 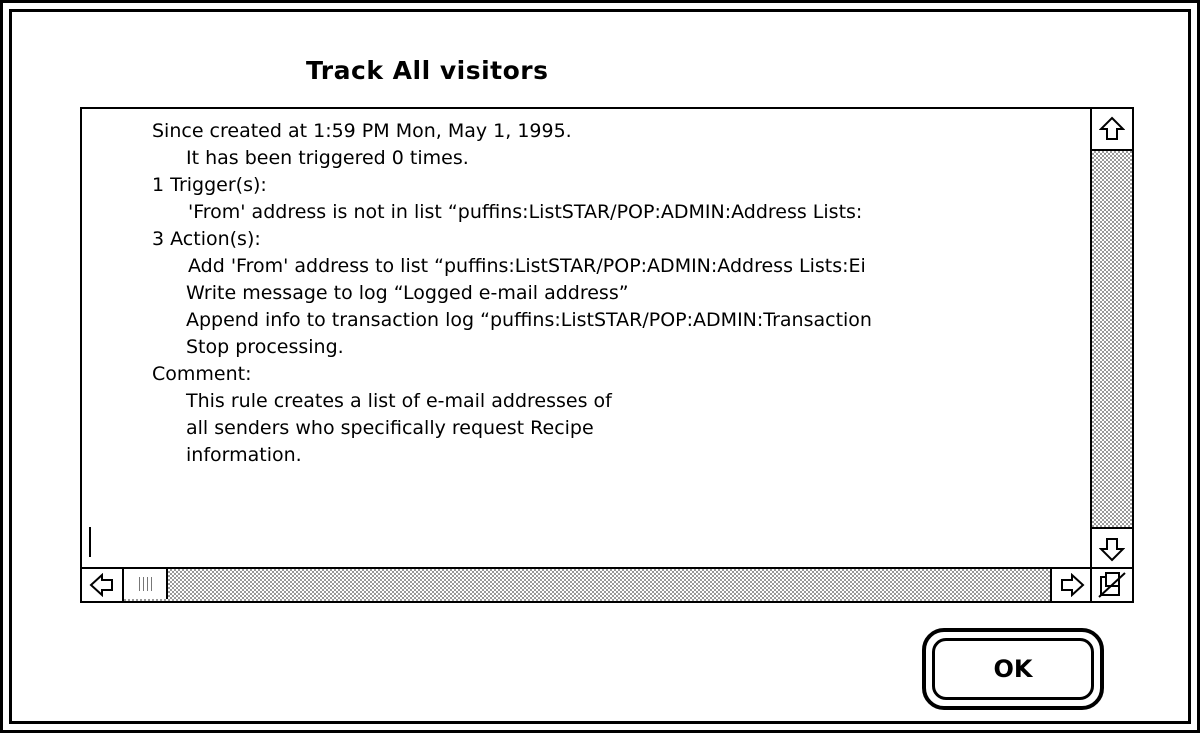 I want to click on text-line-triggers-header: 1 Trigger(s):, so click(x=209, y=185).